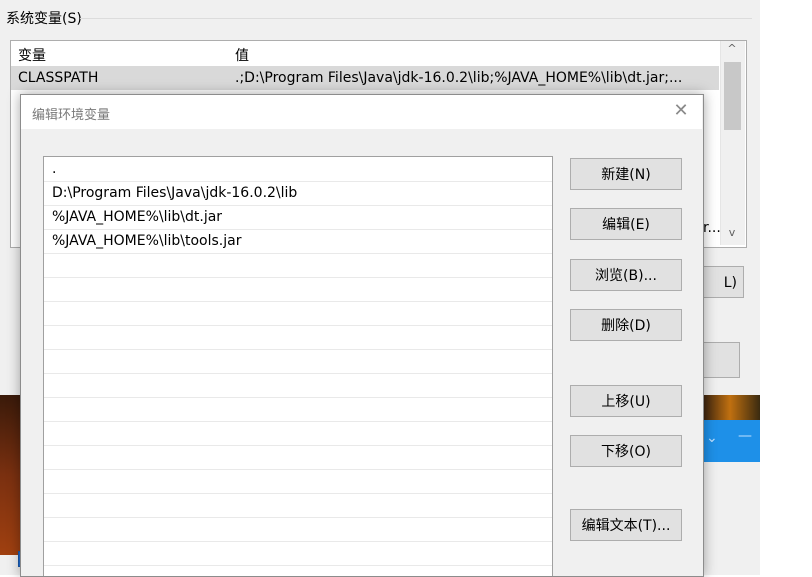 The width and height of the screenshot is (812, 577). Describe the element at coordinates (361, 112) in the screenshot. I see `dialog-titlebar` at that location.